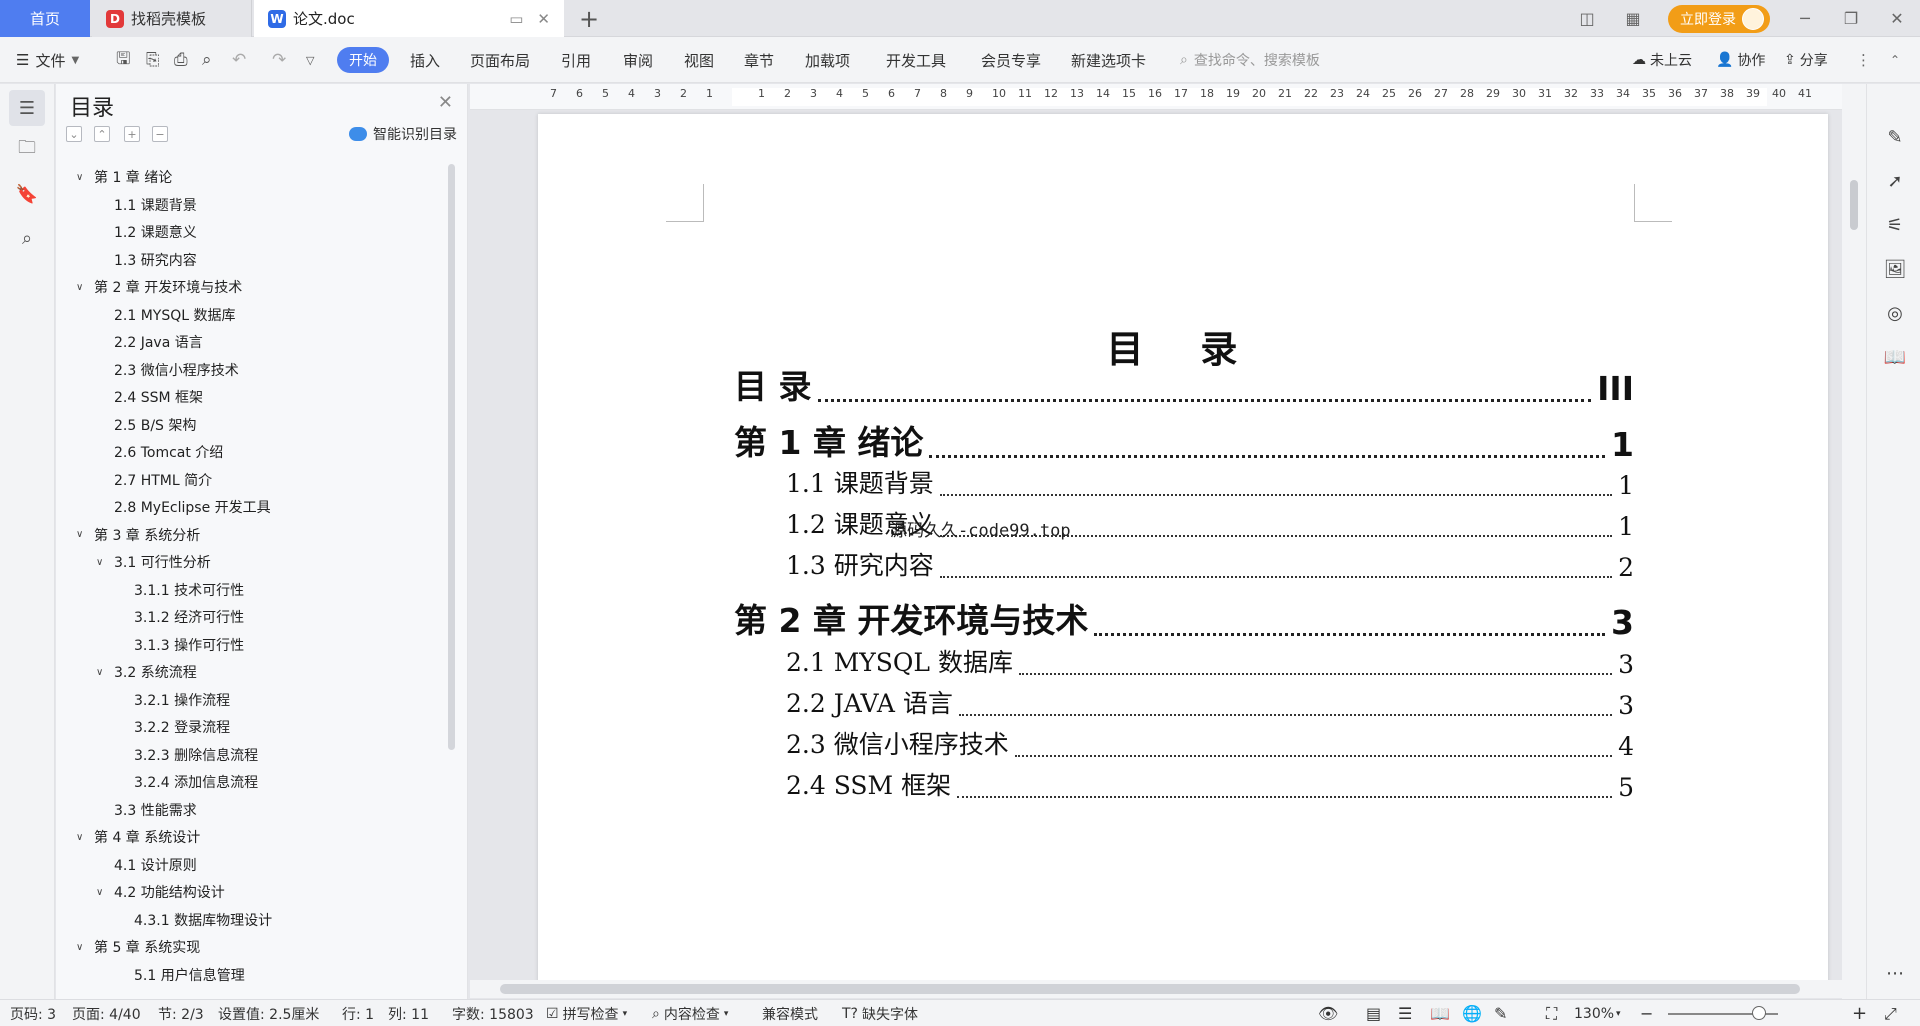 The width and height of the screenshot is (1920, 1026). What do you see at coordinates (173, 700) in the screenshot?
I see `toc-tree-item: 3.2.1 操作流程` at bounding box center [173, 700].